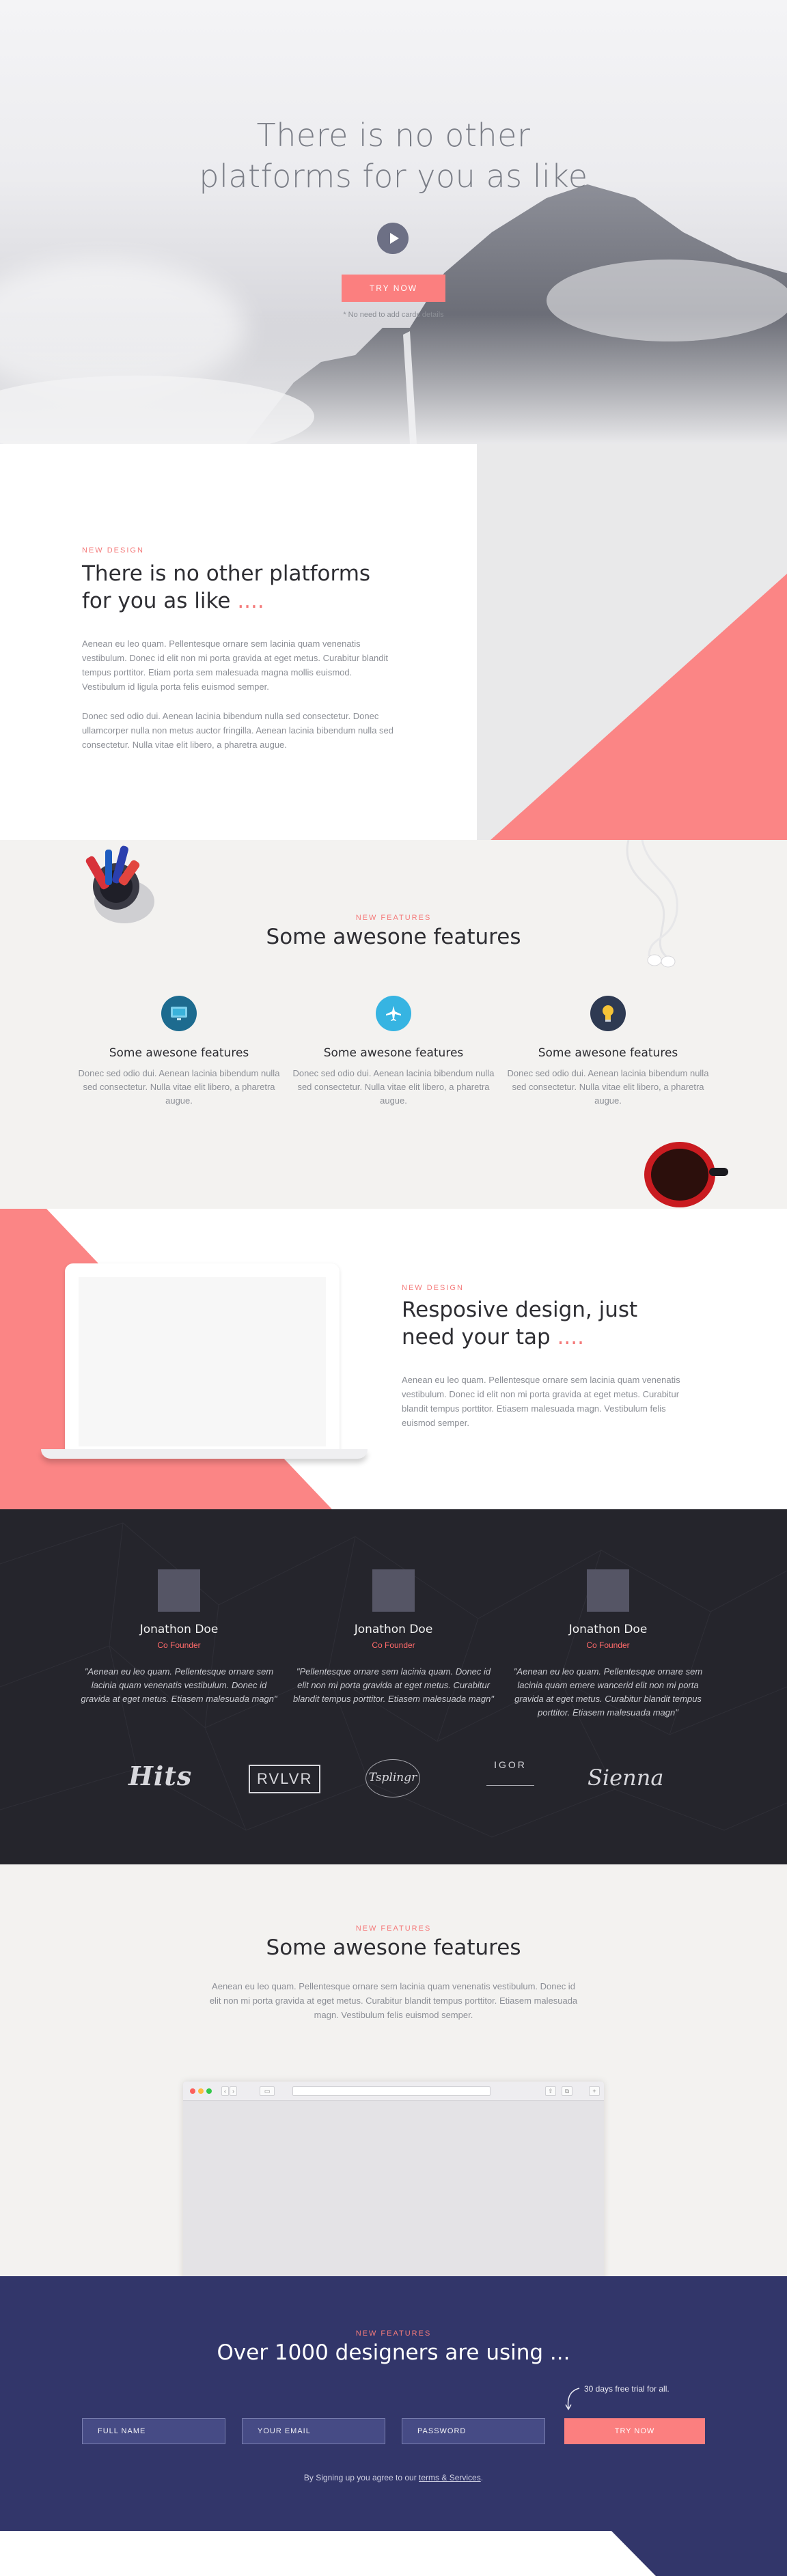 Image resolution: width=787 pixels, height=2576 pixels. I want to click on terms-link: terms & Services, so click(450, 2477).